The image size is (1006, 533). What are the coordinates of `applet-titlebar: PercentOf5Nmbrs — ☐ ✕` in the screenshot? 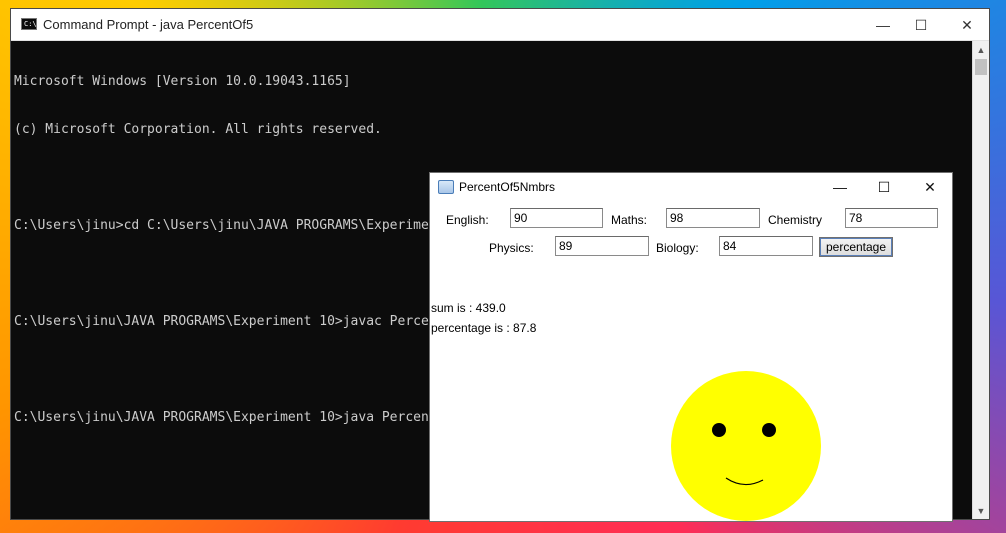 It's located at (691, 187).